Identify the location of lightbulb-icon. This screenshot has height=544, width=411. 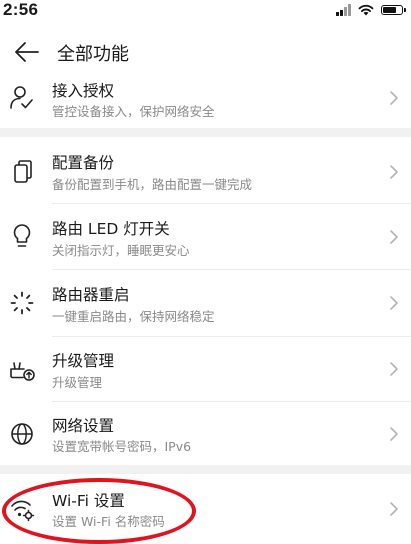
(22, 235).